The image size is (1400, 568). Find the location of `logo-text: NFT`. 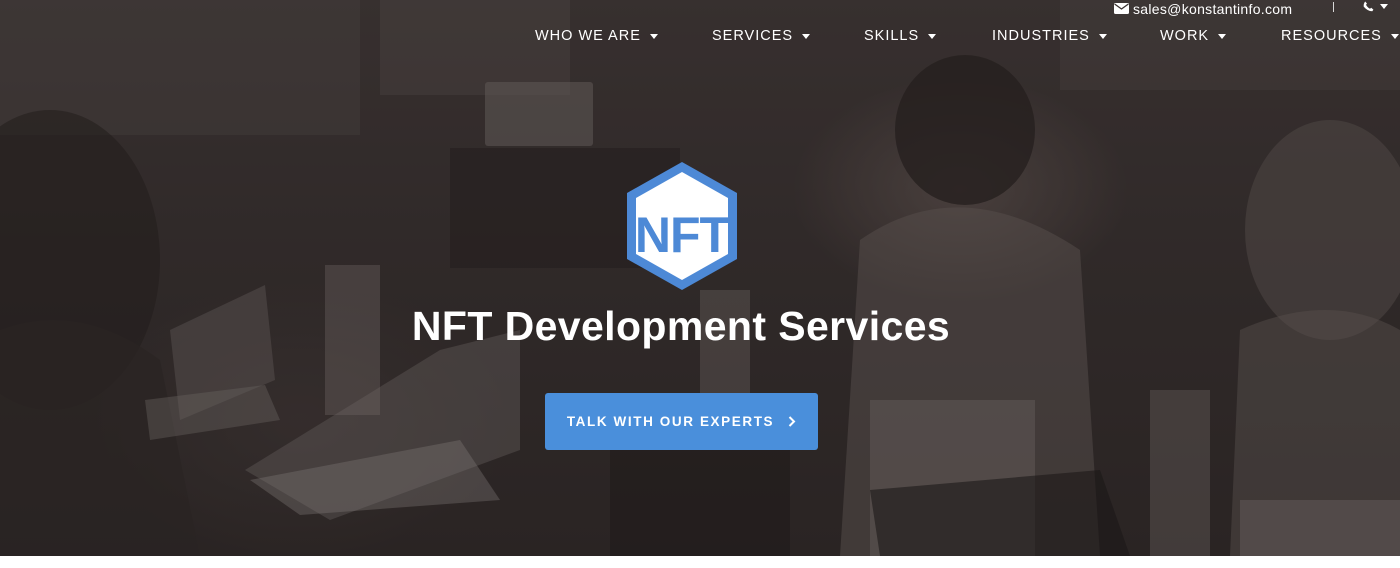

logo-text: NFT is located at coordinates (682, 235).